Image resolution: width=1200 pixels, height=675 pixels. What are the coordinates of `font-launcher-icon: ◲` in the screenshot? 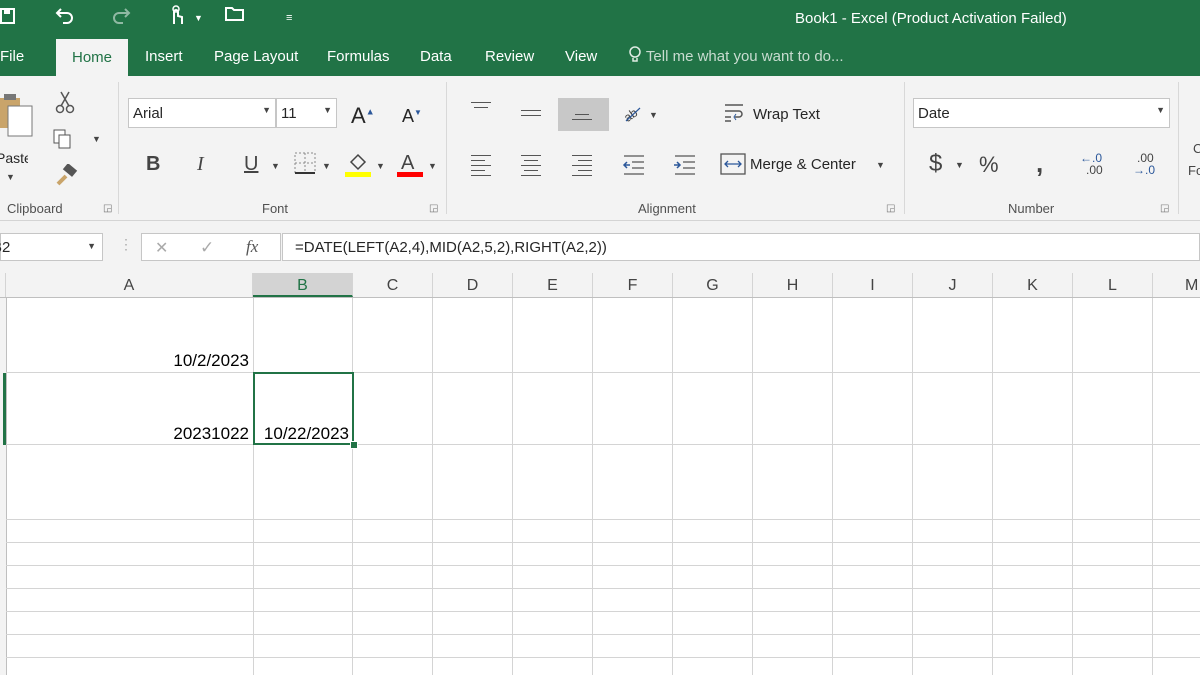 It's located at (433, 208).